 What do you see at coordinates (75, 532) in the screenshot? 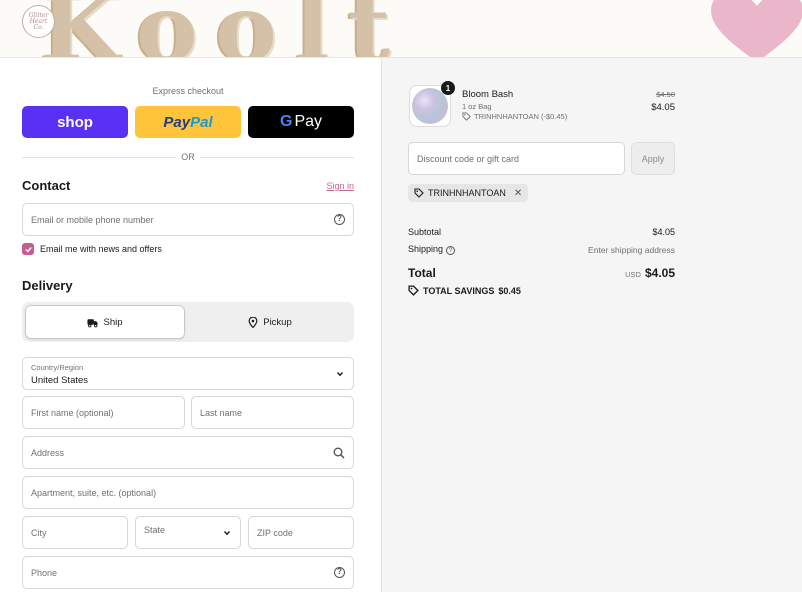
I see `city-field: City` at bounding box center [75, 532].